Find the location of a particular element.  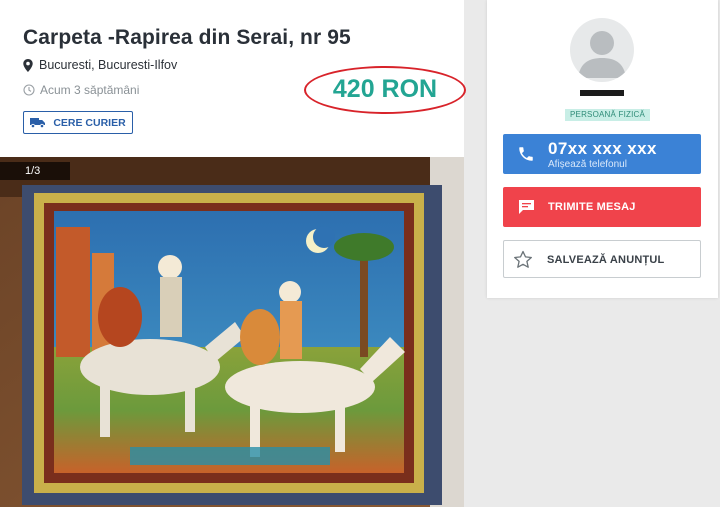

map-pin-icon is located at coordinates (28, 65).